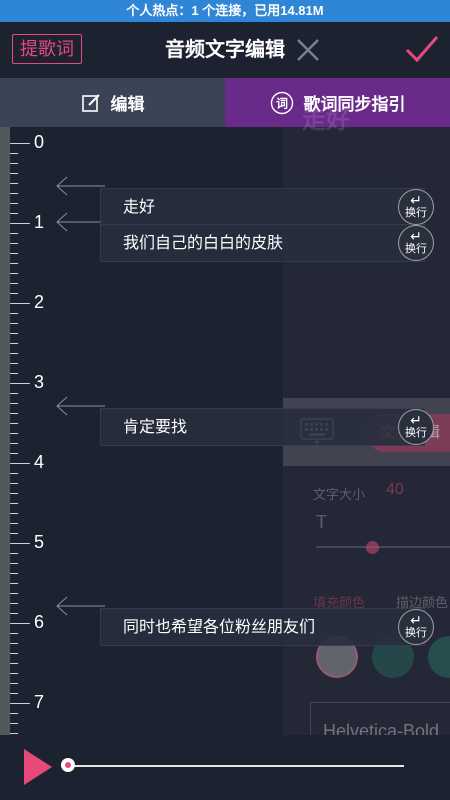  I want to click on font-size-slider-knob, so click(372, 547).